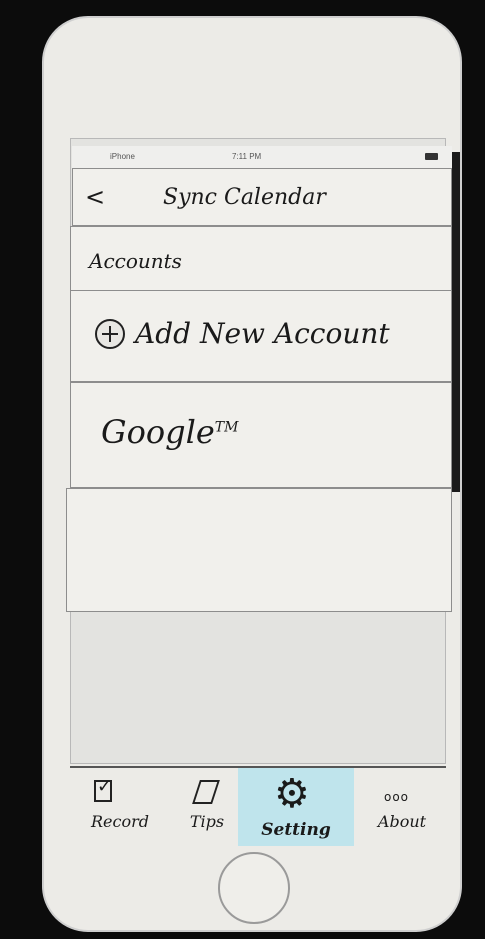  I want to click on tab-label: Setting, so click(296, 830).